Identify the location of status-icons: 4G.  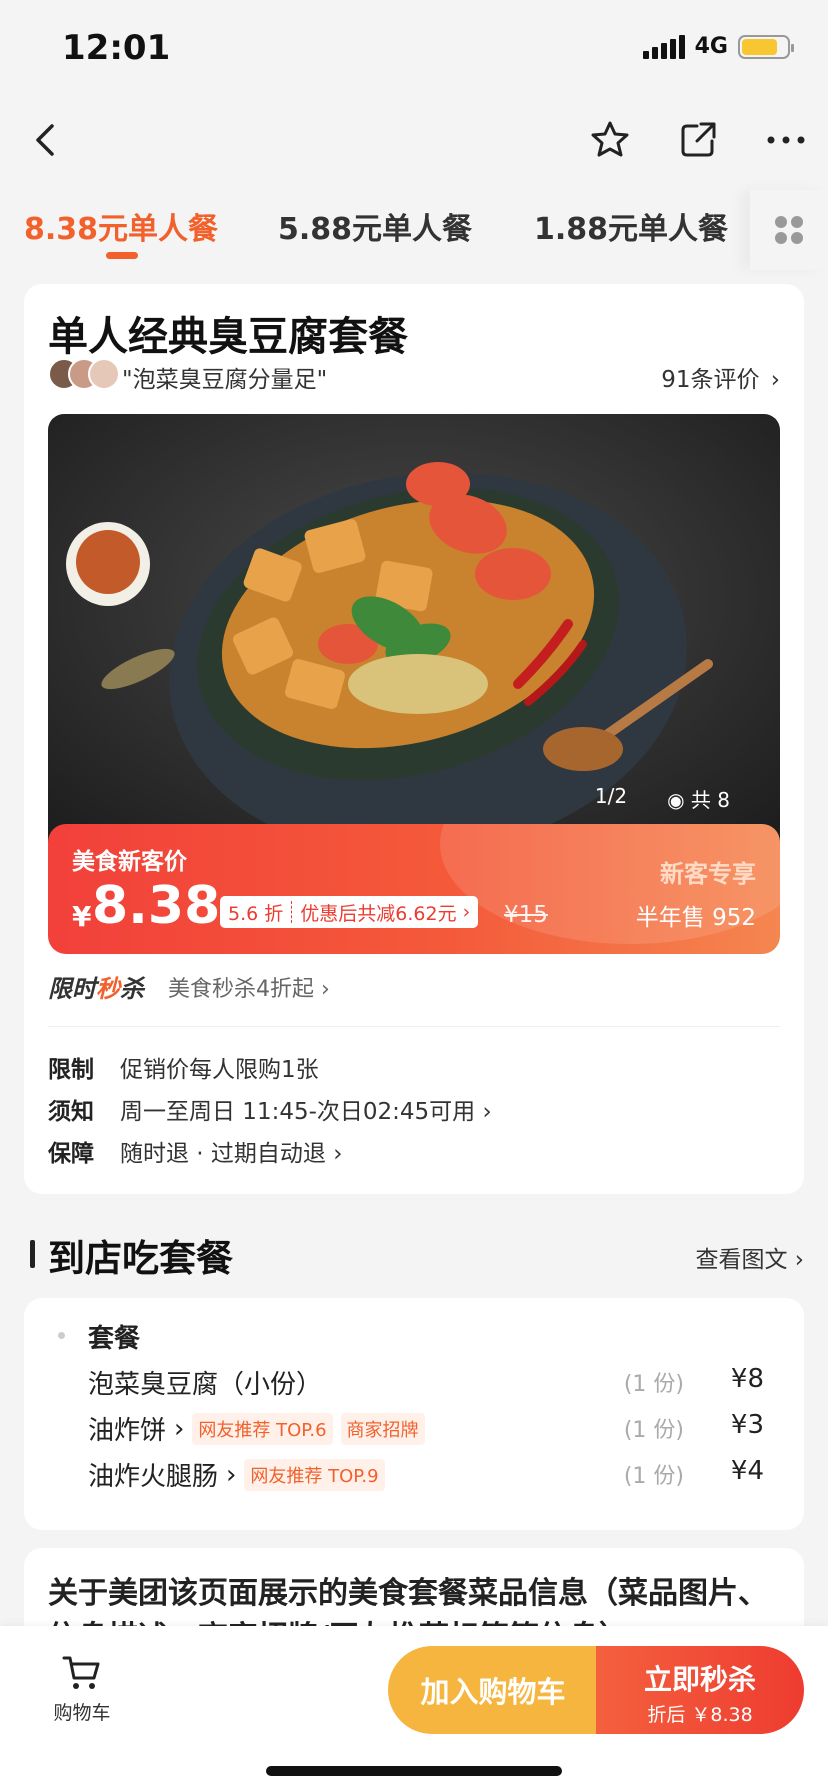
(718, 46).